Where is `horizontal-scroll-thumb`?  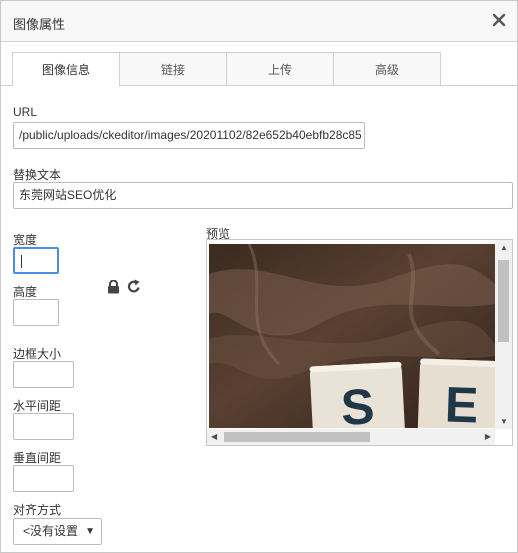
horizontal-scroll-thumb is located at coordinates (297, 437).